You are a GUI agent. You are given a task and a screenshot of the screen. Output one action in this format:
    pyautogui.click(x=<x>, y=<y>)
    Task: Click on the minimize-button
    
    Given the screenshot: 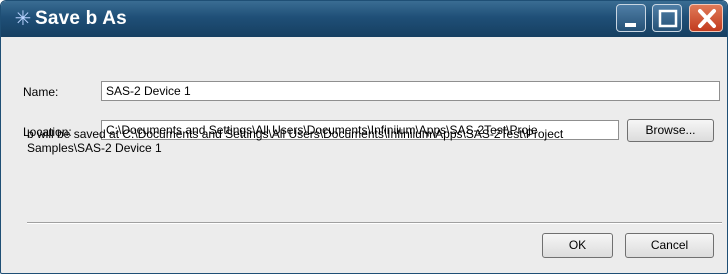 What is the action you would take?
    pyautogui.click(x=631, y=18)
    